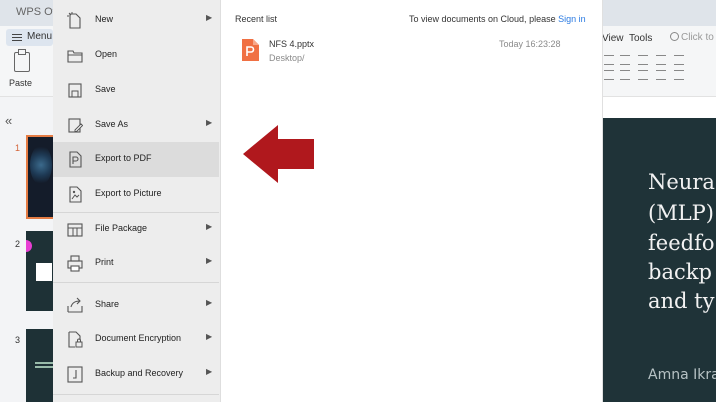 This screenshot has height=402, width=716. What do you see at coordinates (530, 44) in the screenshot?
I see `recent-file-time: Today 16:23:28` at bounding box center [530, 44].